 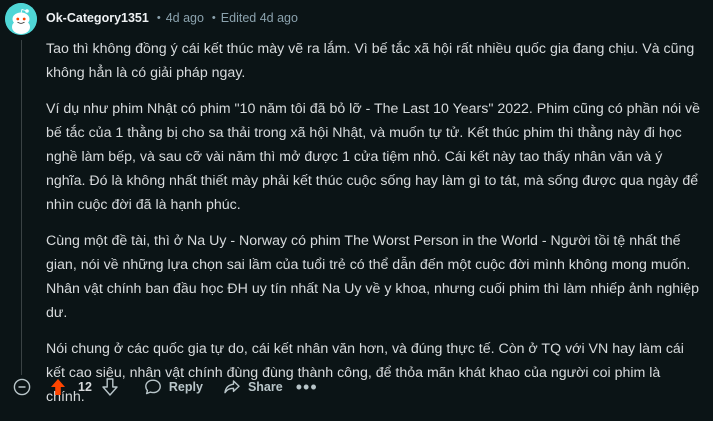 What do you see at coordinates (97, 18) in the screenshot?
I see `author-name: Ok-Category1351` at bounding box center [97, 18].